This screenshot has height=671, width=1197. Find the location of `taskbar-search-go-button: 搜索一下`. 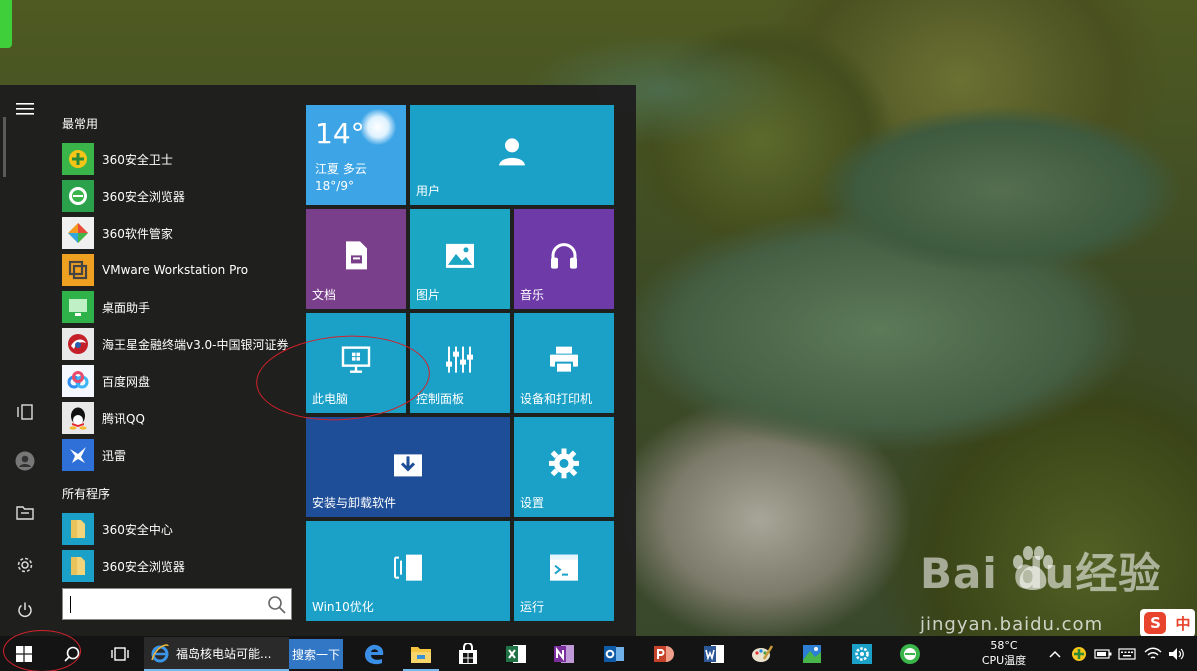

taskbar-search-go-button: 搜索一下 is located at coordinates (316, 654).